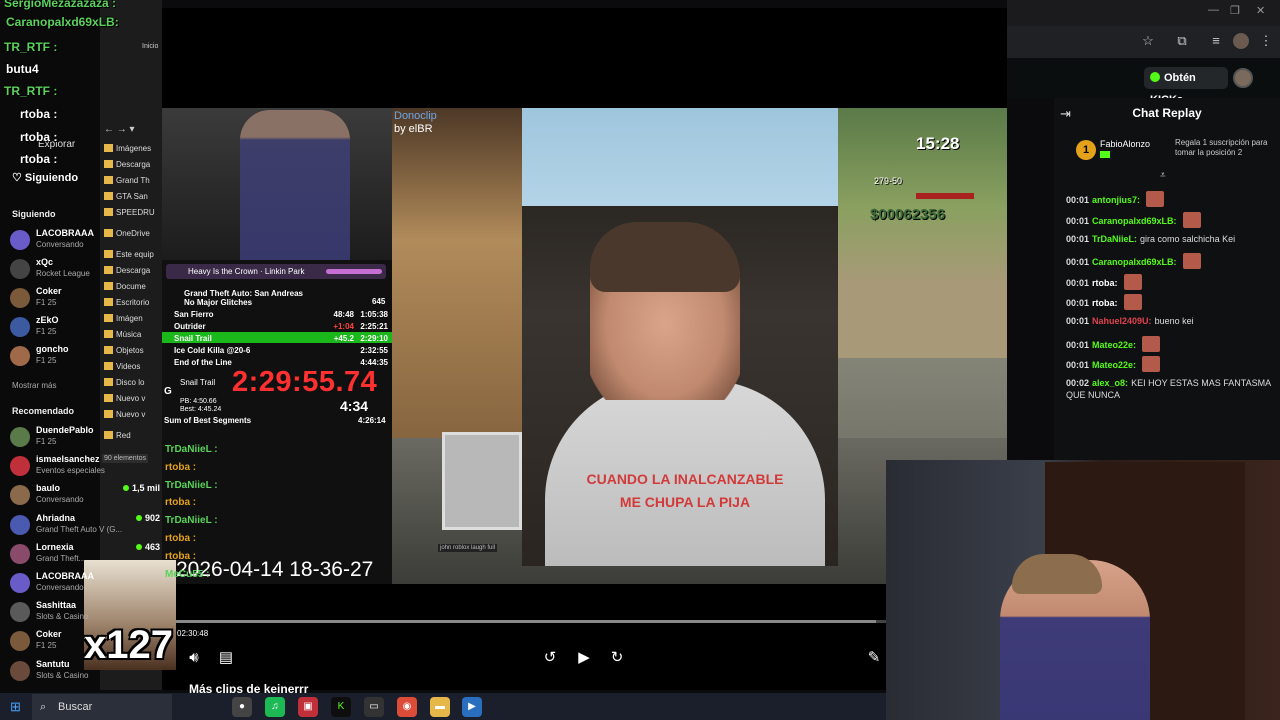 Image resolution: width=1280 pixels, height=720 pixels. What do you see at coordinates (1260, 10) in the screenshot?
I see `close-icon: ✕` at bounding box center [1260, 10].